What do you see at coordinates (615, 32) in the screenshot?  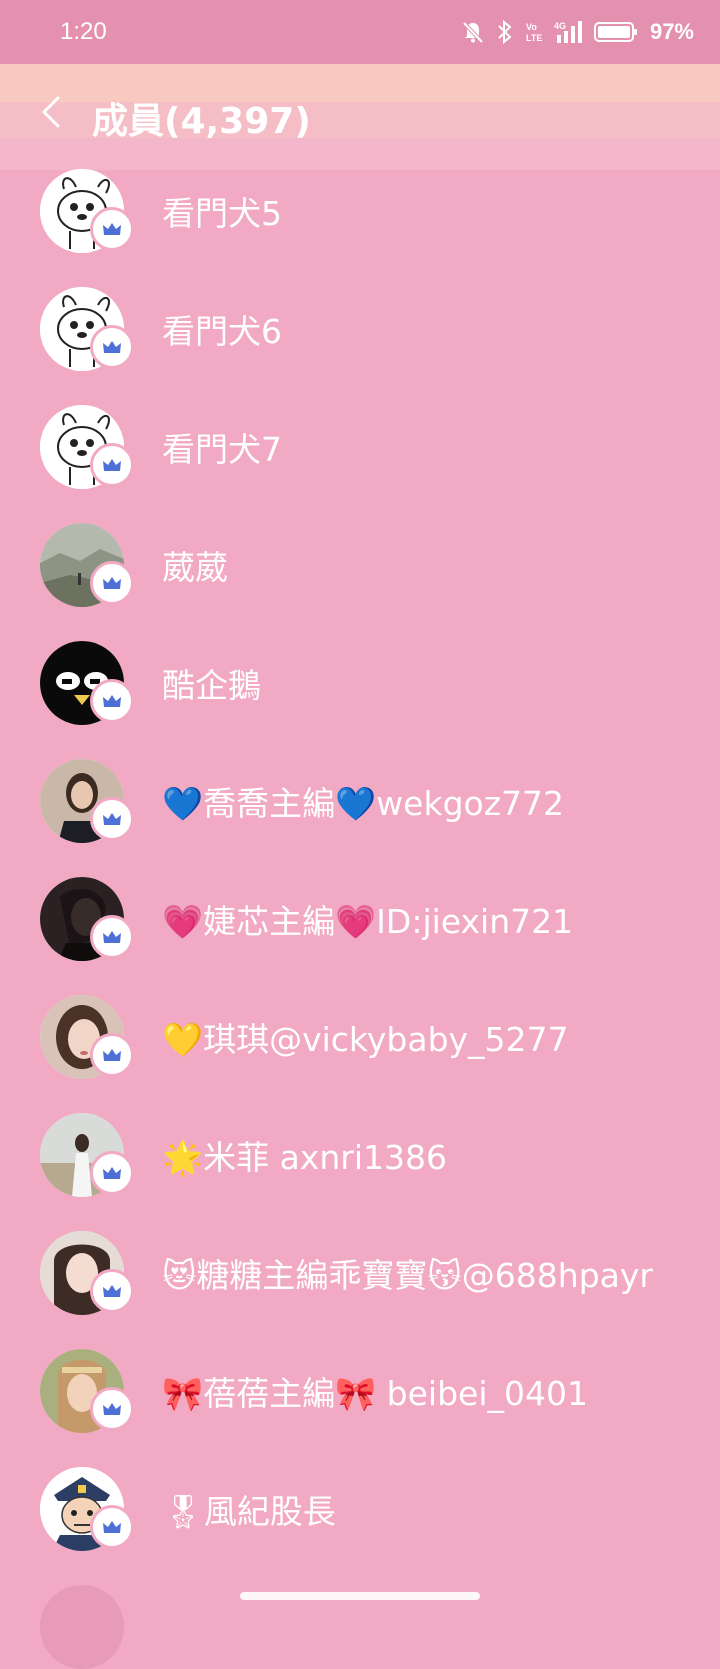 I see `battery-icon` at bounding box center [615, 32].